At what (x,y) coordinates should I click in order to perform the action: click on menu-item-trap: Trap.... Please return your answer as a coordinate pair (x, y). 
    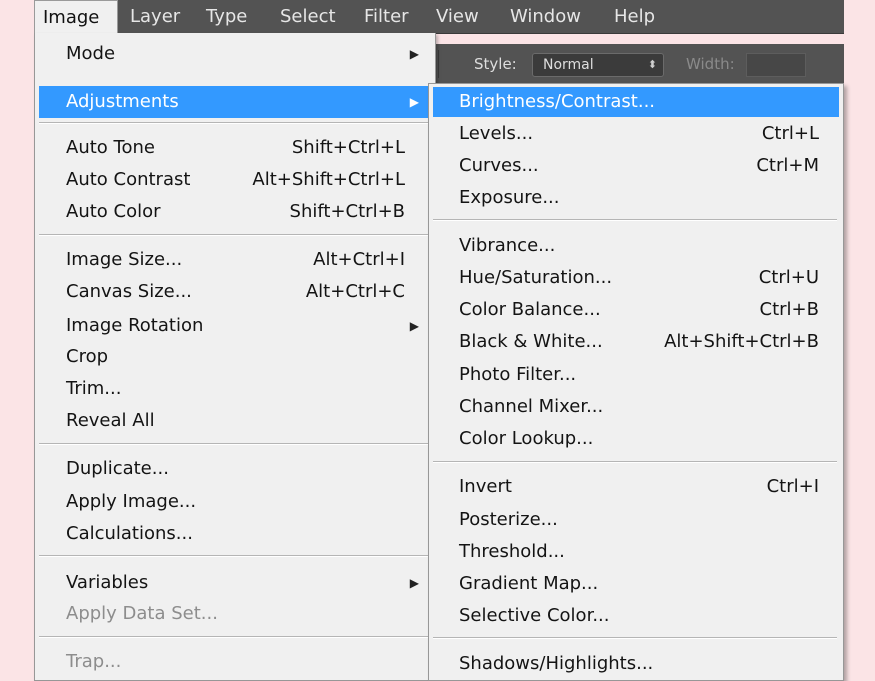
    Looking at the image, I should click on (235, 662).